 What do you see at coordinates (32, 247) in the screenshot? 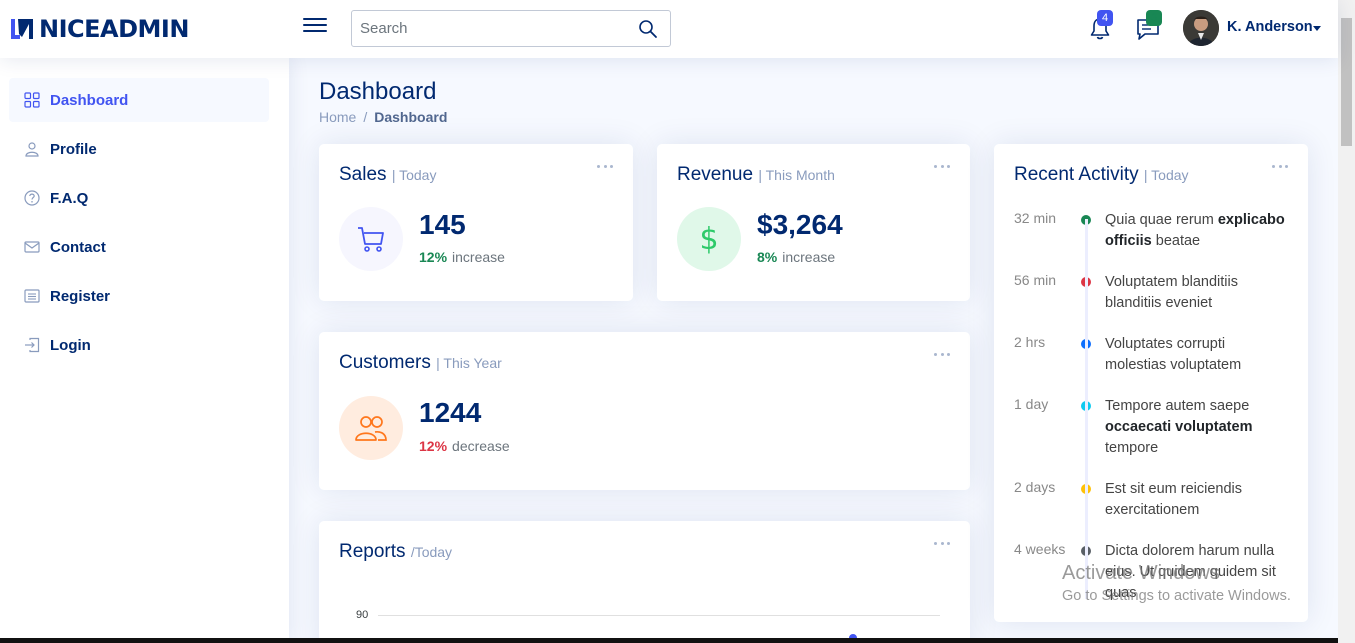
I see `envelope-icon` at bounding box center [32, 247].